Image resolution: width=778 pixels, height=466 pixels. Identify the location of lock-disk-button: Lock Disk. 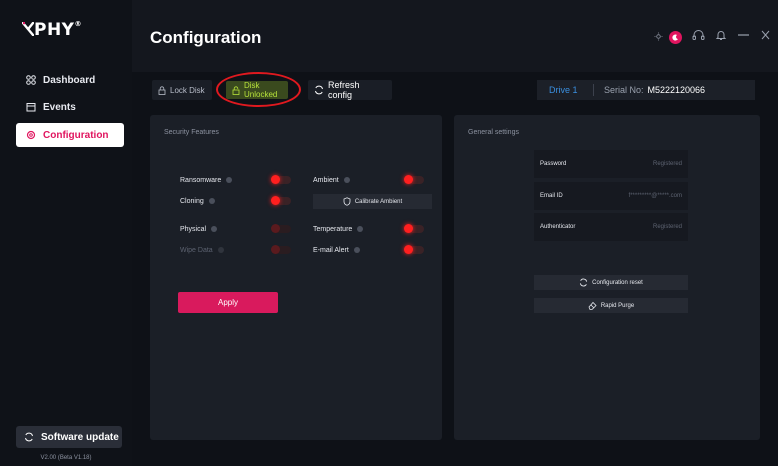
(182, 90).